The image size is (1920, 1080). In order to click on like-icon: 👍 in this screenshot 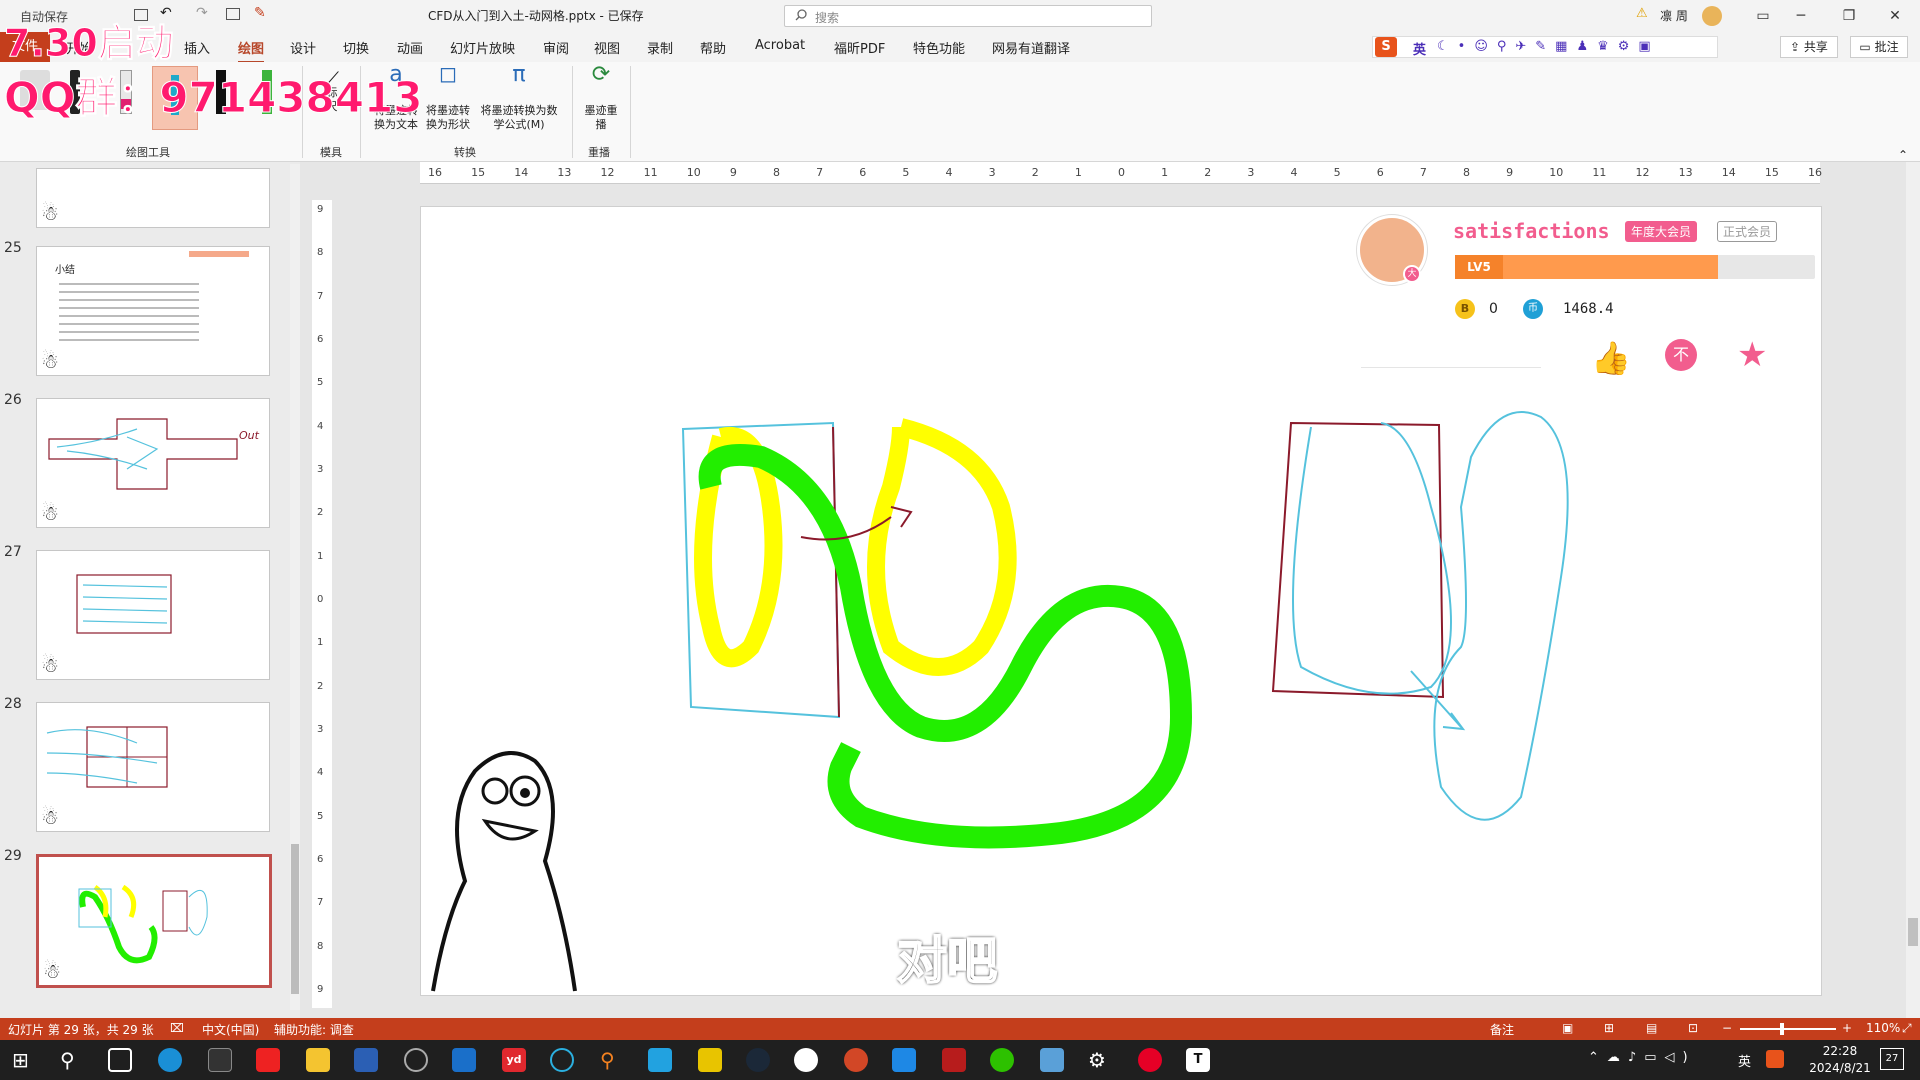, I will do `click(1611, 358)`.